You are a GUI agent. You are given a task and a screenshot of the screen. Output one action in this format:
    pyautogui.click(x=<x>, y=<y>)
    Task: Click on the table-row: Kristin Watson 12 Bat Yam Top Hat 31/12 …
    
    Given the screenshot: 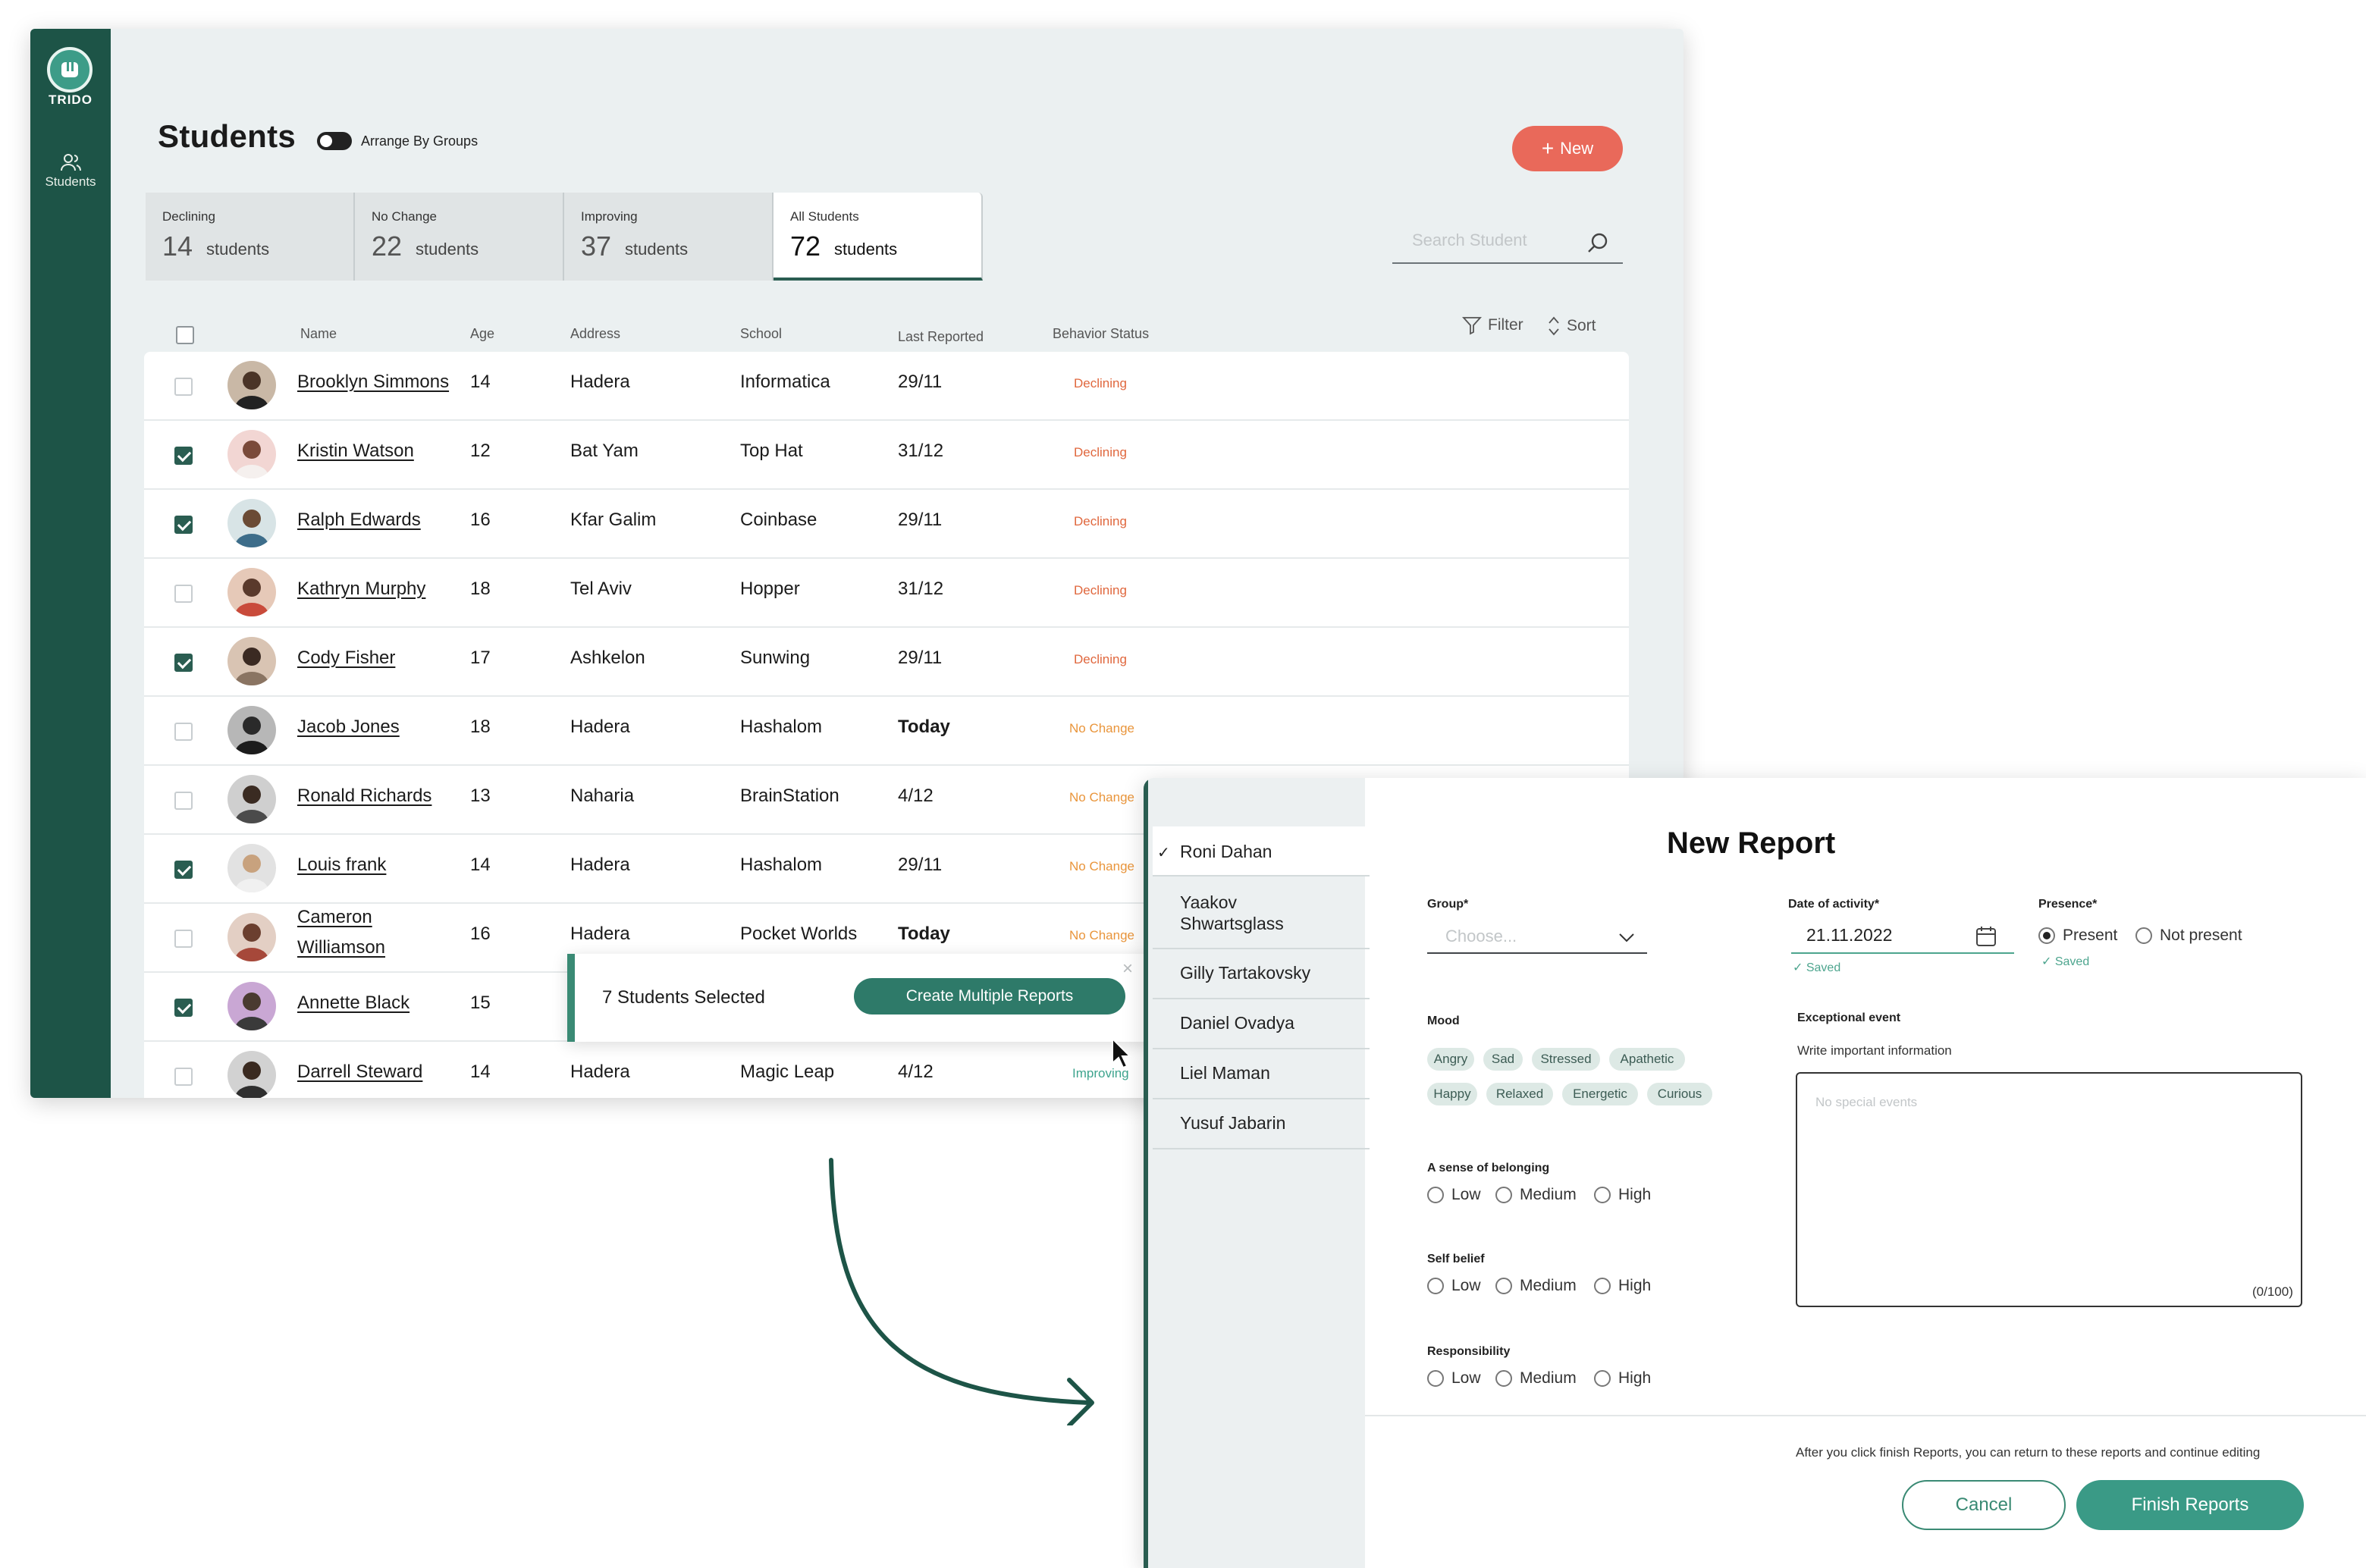 What is the action you would take?
    pyautogui.click(x=886, y=456)
    